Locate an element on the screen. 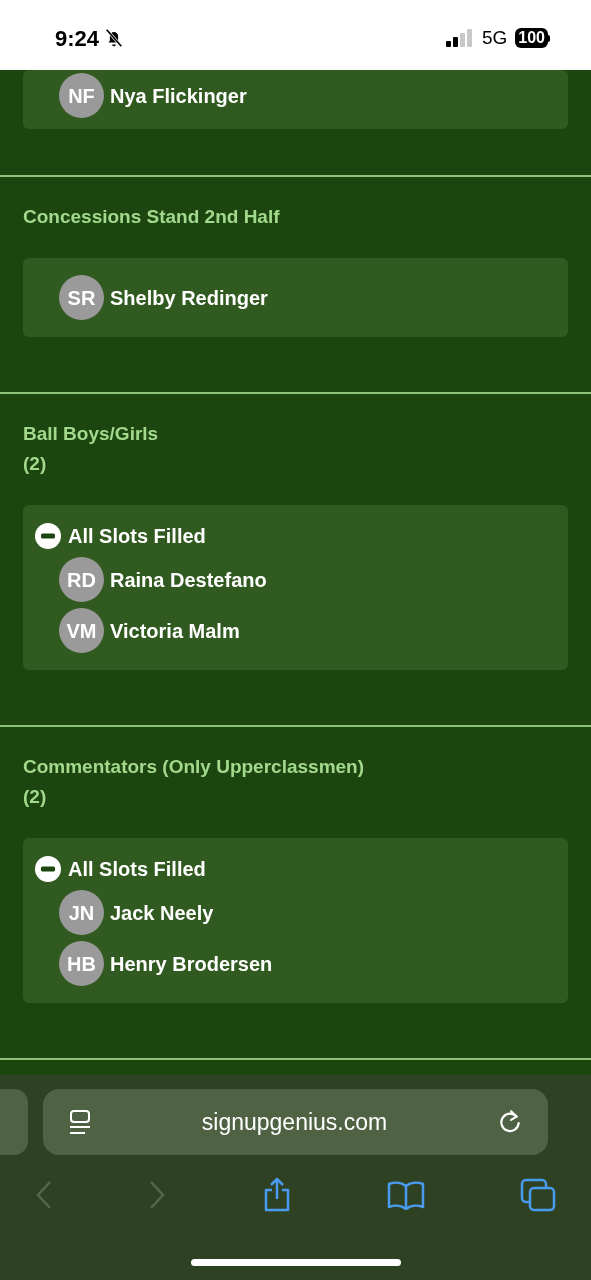  avatar: RD is located at coordinates (81, 579).